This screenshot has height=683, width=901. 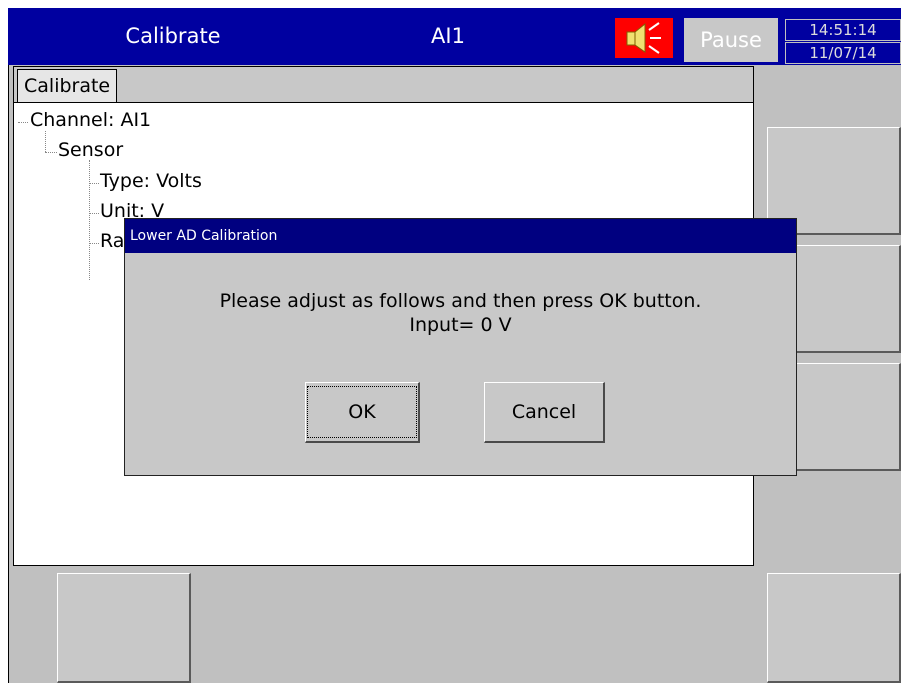 What do you see at coordinates (151, 181) in the screenshot?
I see `tree-node-type: Type: Volts` at bounding box center [151, 181].